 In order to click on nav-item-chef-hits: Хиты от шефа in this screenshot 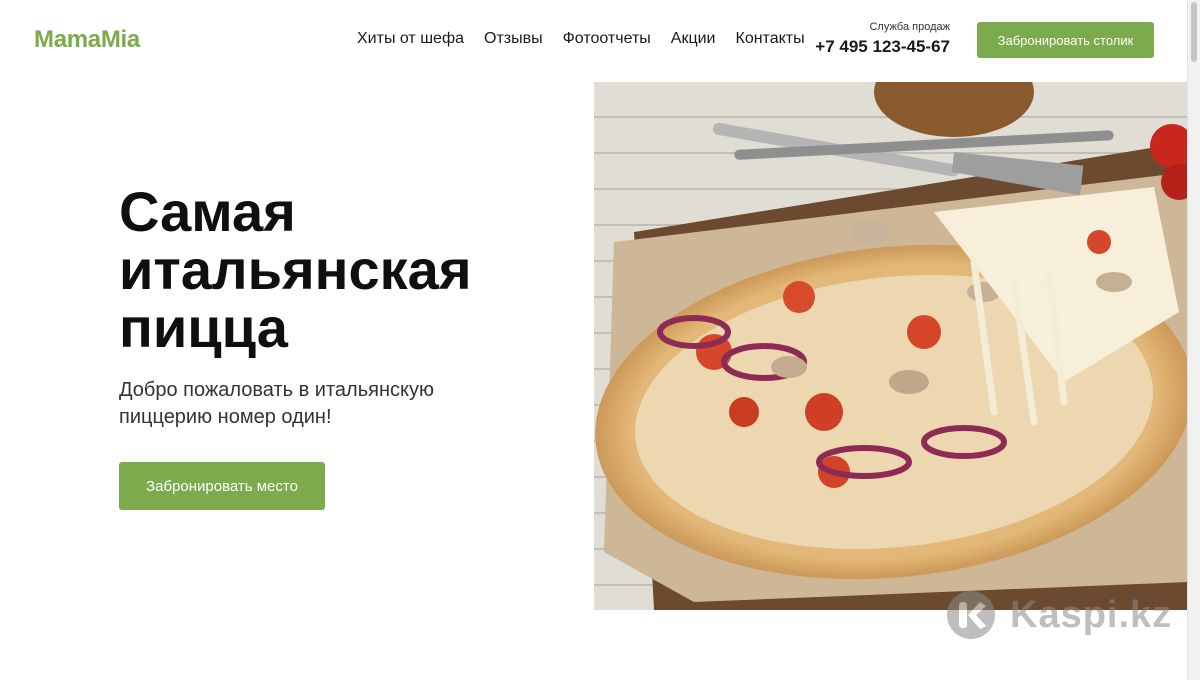, I will do `click(410, 39)`.